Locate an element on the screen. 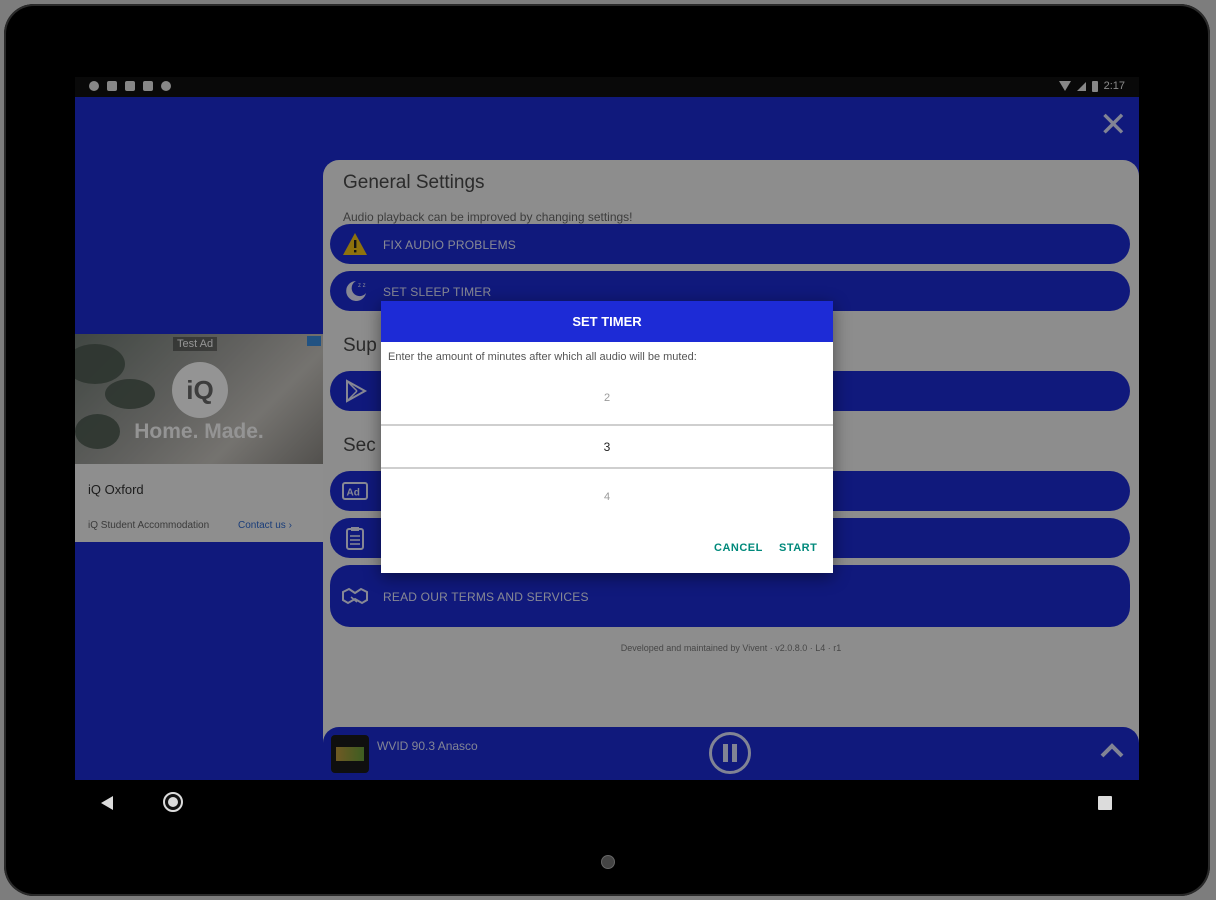  start-button: START is located at coordinates (798, 548).